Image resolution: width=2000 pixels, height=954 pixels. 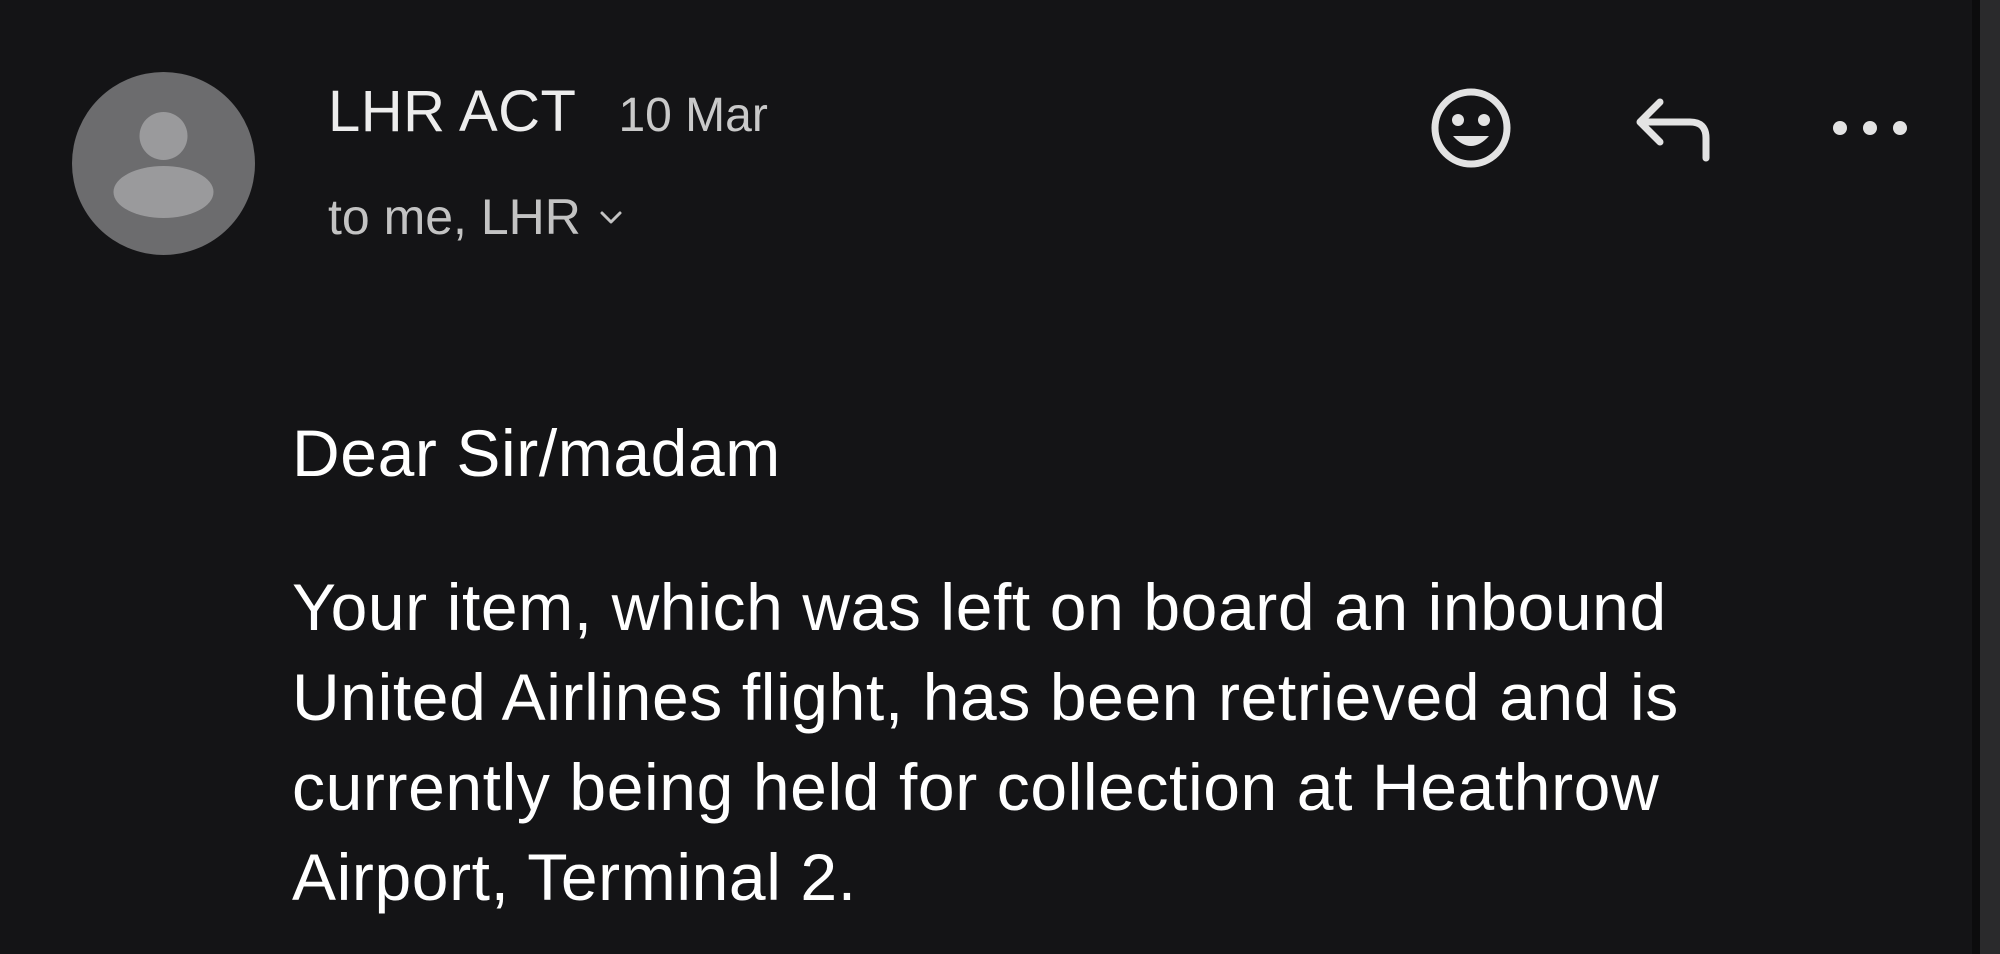 I want to click on person-icon, so click(x=163, y=165).